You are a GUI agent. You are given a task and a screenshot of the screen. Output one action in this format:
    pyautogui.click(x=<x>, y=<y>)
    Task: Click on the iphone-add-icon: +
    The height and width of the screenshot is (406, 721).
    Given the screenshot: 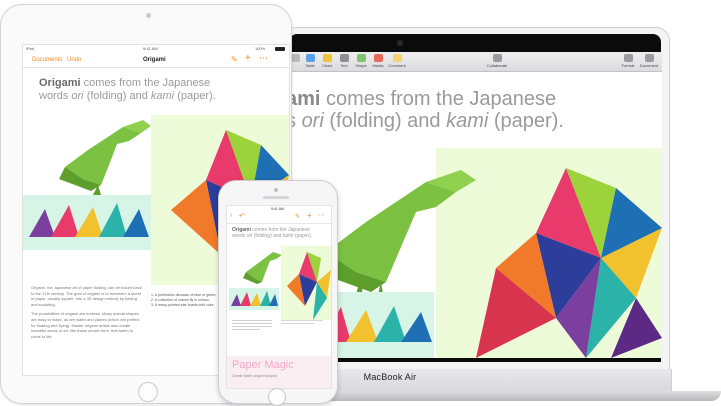 What is the action you would take?
    pyautogui.click(x=309, y=215)
    